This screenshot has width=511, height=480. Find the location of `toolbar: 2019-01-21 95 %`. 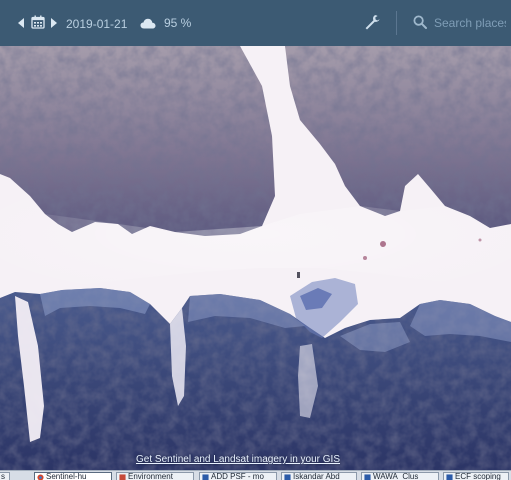

toolbar: 2019-01-21 95 % is located at coordinates (255, 23).